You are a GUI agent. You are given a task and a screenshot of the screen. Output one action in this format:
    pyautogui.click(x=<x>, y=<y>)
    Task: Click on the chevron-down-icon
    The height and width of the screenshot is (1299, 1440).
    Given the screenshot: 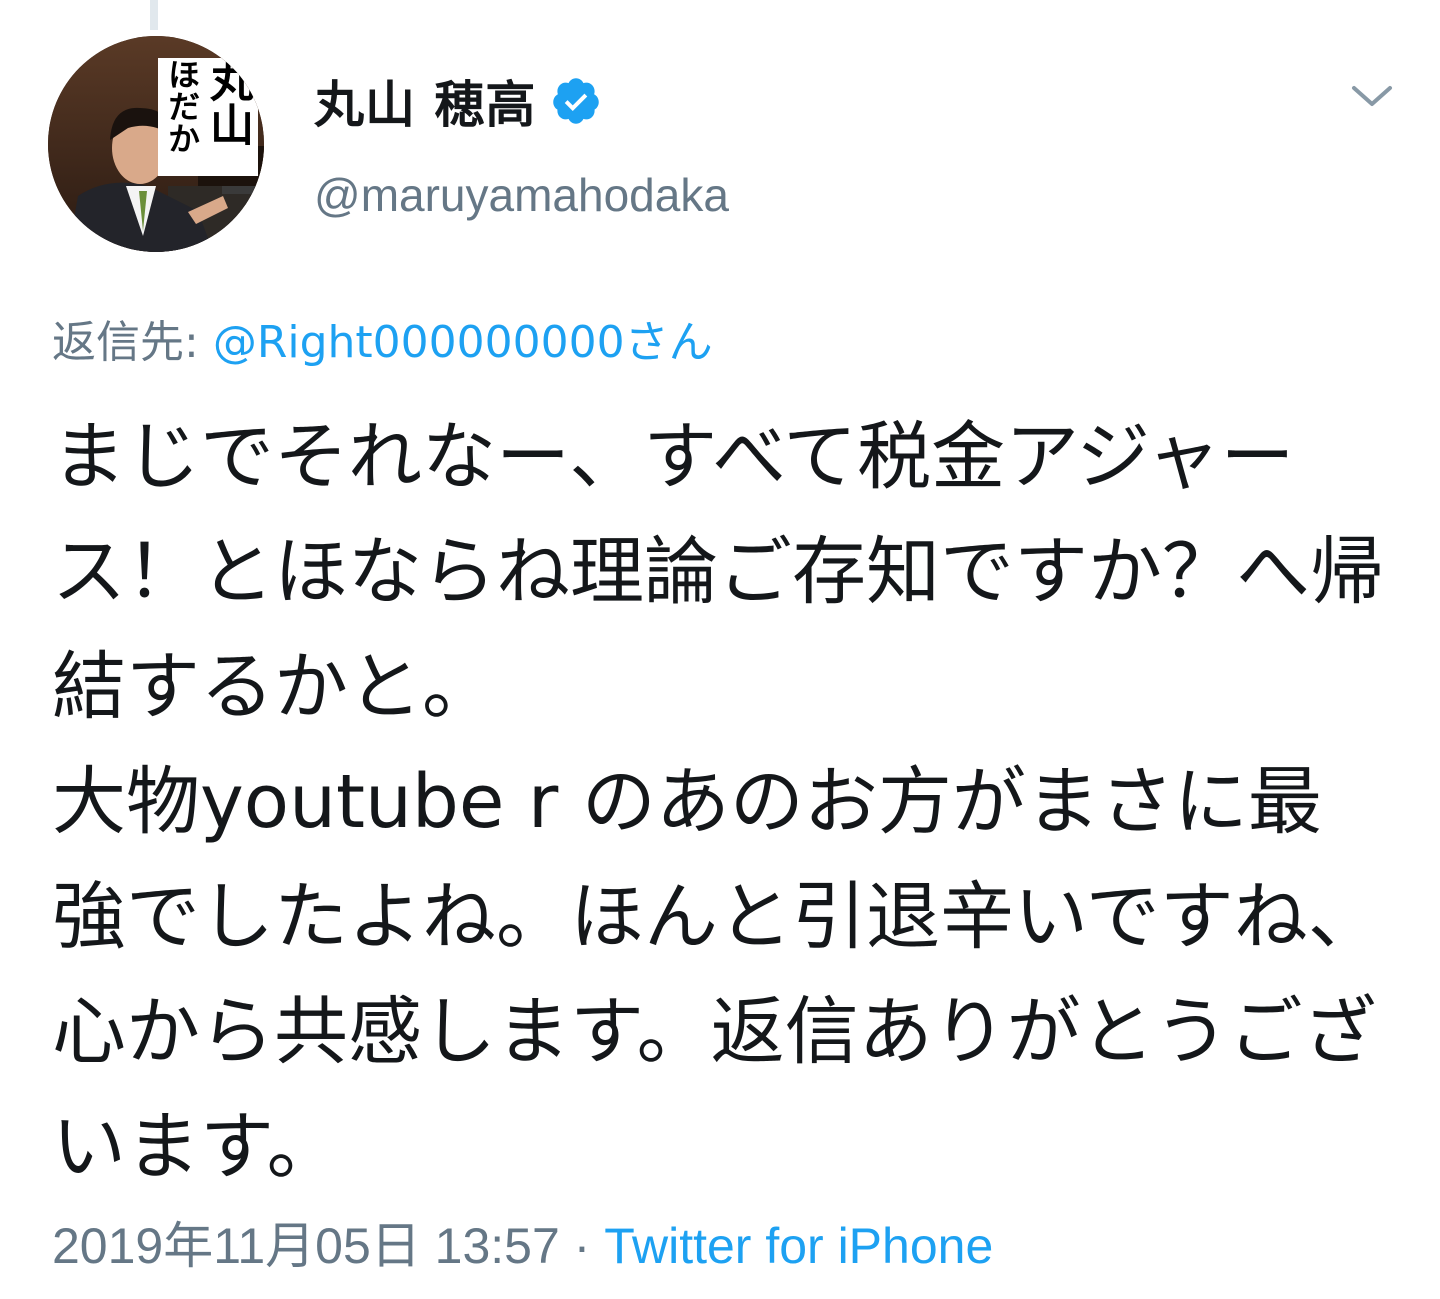 What is the action you would take?
    pyautogui.click(x=1372, y=96)
    